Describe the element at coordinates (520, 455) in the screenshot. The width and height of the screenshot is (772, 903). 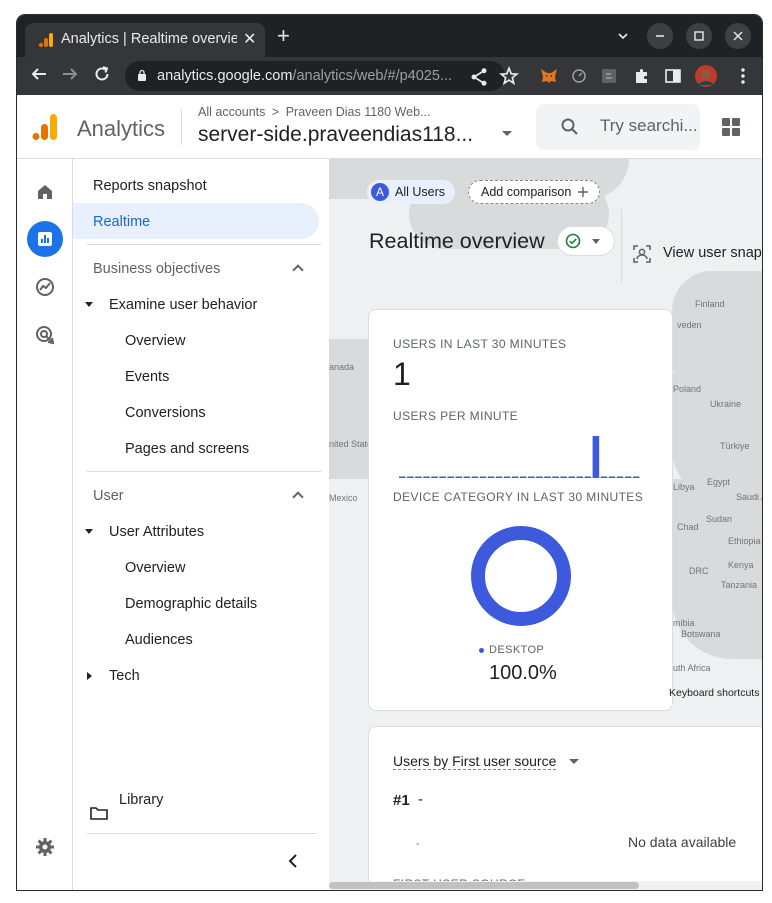
I see `users-per-minute-chart` at that location.